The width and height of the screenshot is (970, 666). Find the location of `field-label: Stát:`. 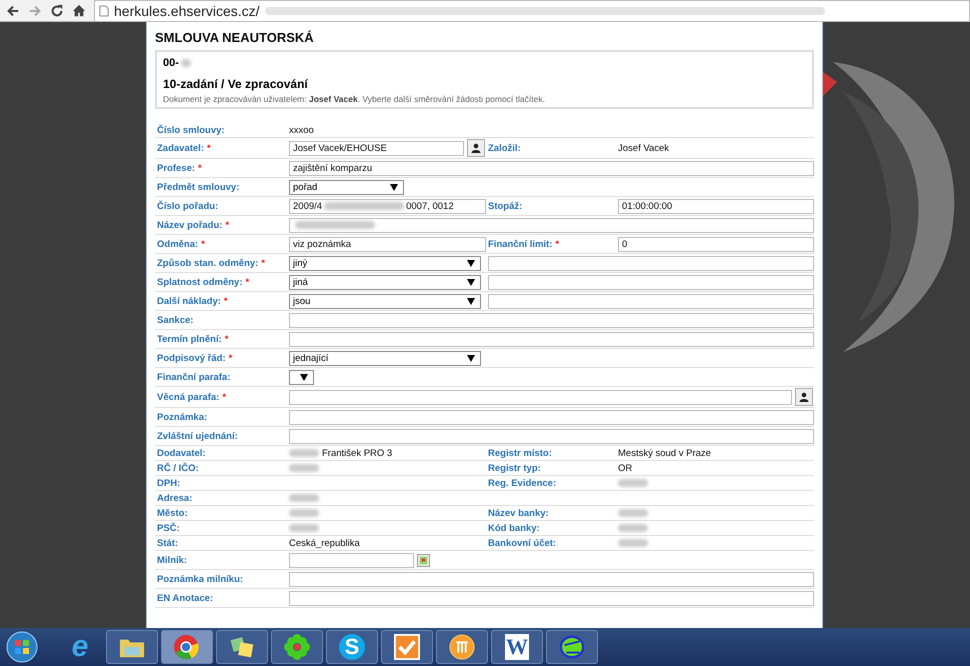

field-label: Stát: is located at coordinates (167, 543).